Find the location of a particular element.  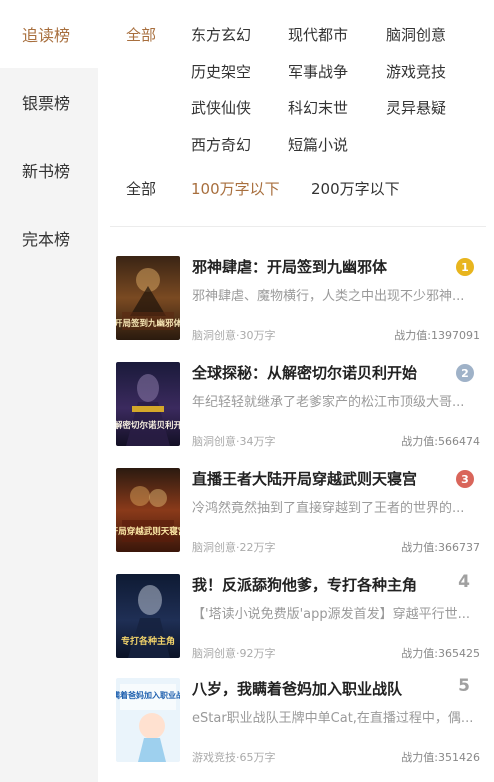

sidebar-item-xinshu: 新书榜 is located at coordinates (49, 170).